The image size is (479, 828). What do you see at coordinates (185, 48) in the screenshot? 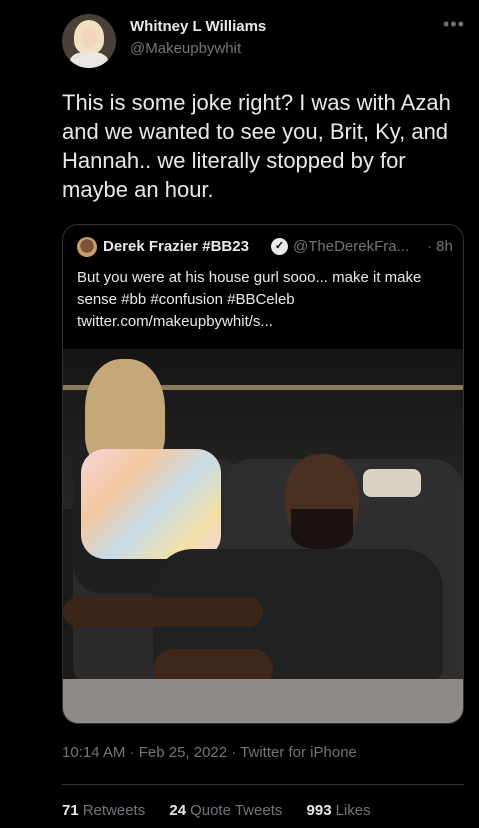
I see `author-handle: @Makeupbywhit` at bounding box center [185, 48].